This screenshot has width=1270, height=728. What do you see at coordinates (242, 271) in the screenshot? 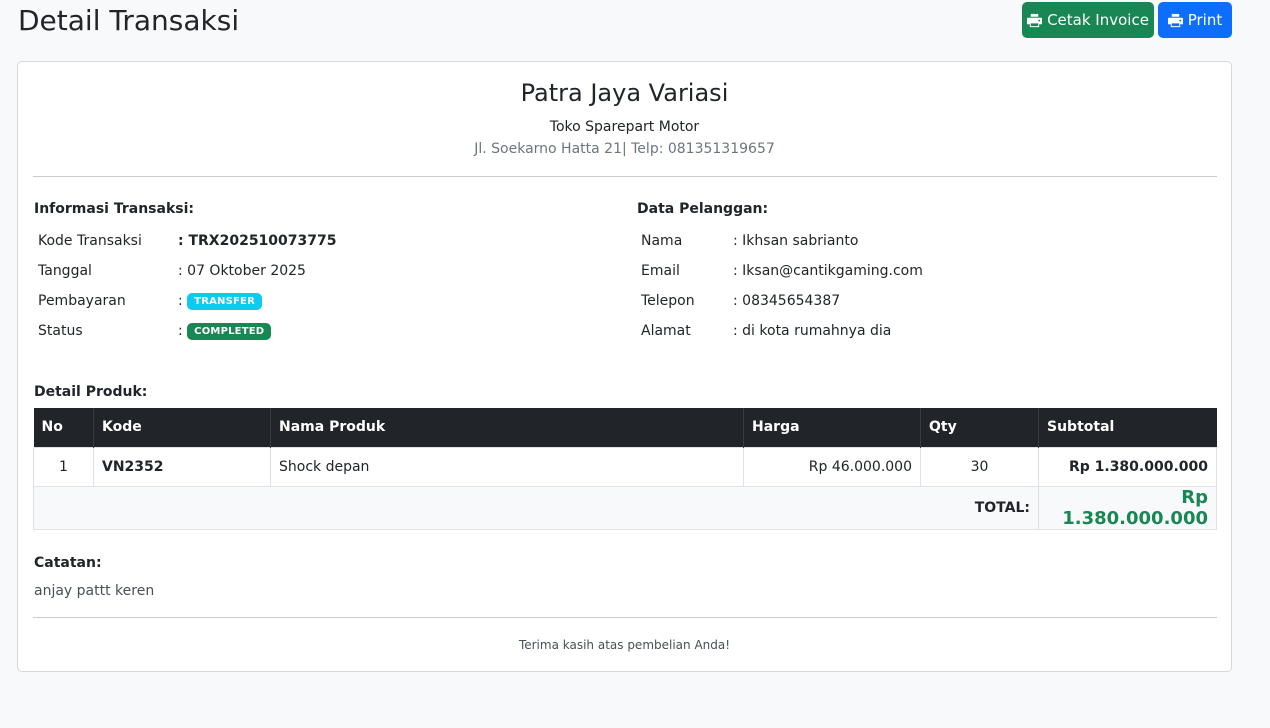
I see `transaction-date-value: : 07 Oktober 2025` at bounding box center [242, 271].